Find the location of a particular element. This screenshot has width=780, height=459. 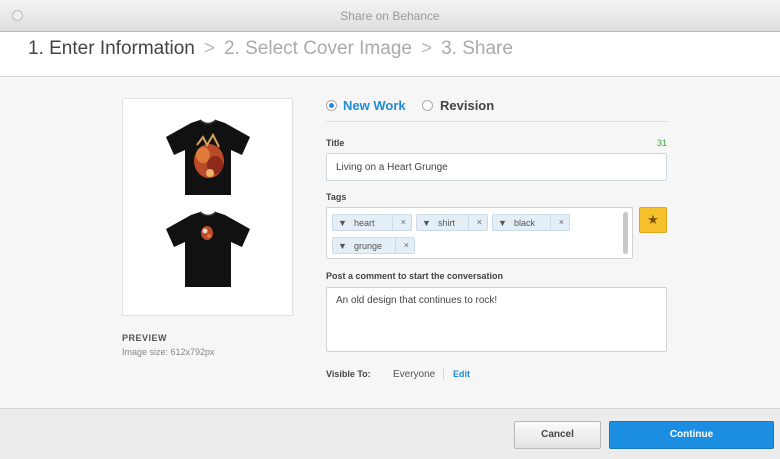

tag-chip: ▼ heart × is located at coordinates (372, 222).